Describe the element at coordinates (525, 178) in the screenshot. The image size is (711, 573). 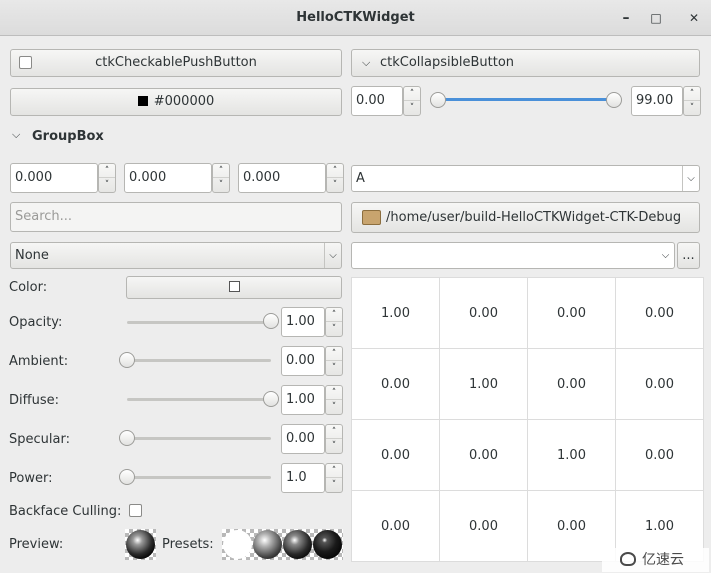
I see `letter-combo-box: A ⌵` at that location.